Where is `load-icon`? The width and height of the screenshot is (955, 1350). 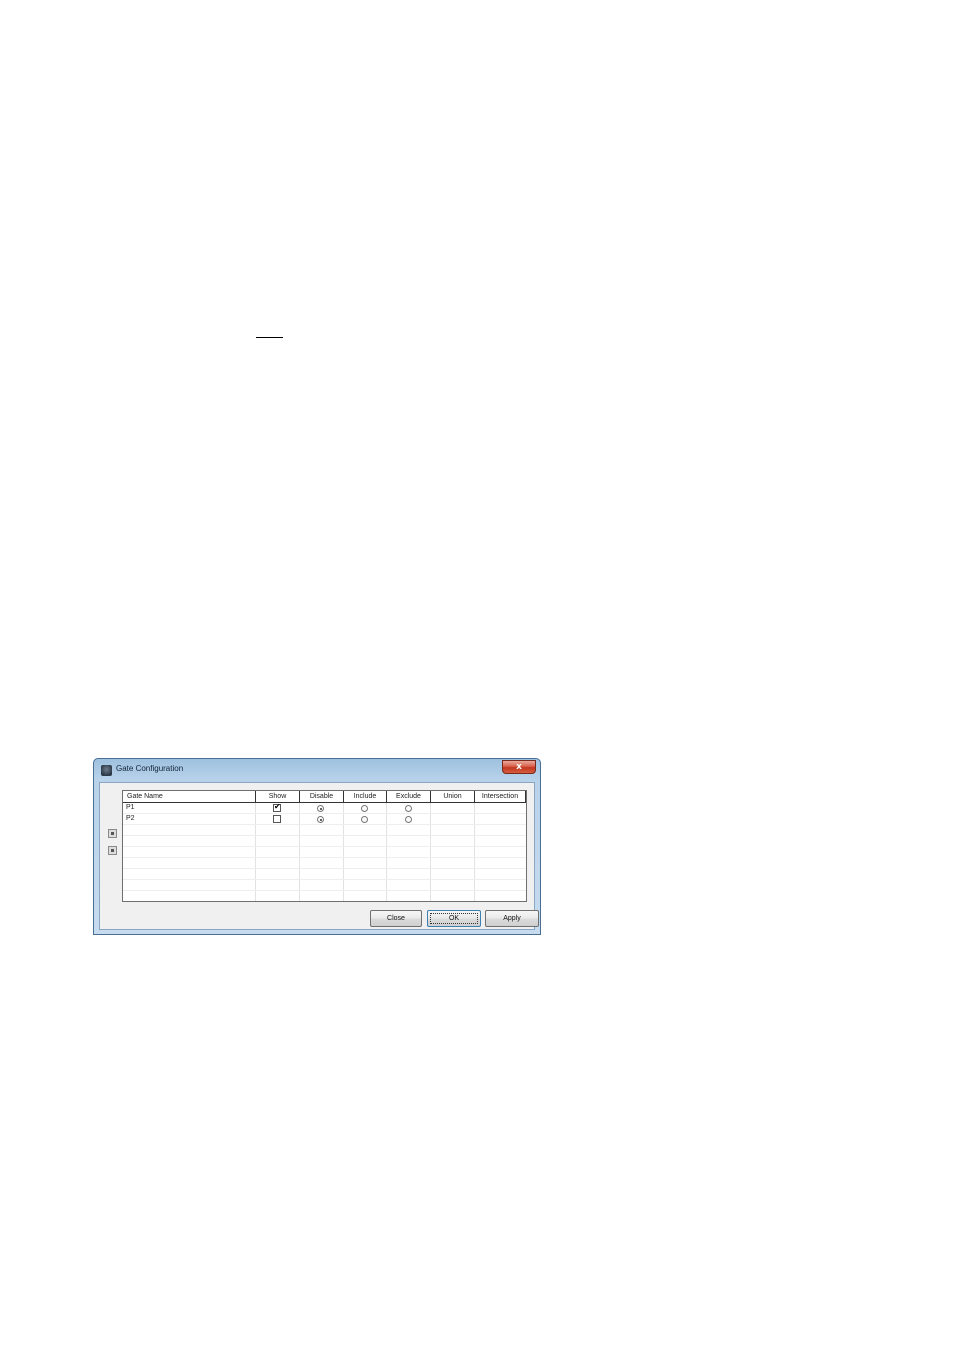 load-icon is located at coordinates (112, 850).